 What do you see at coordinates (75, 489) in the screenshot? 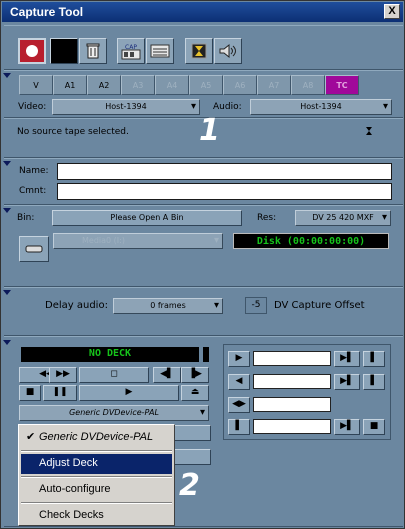
I see `menu-item-label: Auto-configure` at bounding box center [75, 489].